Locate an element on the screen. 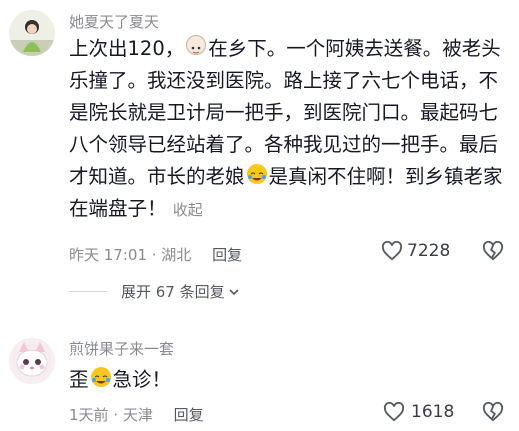 The image size is (519, 431). comment-meta: 昨天 17:01 · 湖北 回复 is located at coordinates (155, 254).